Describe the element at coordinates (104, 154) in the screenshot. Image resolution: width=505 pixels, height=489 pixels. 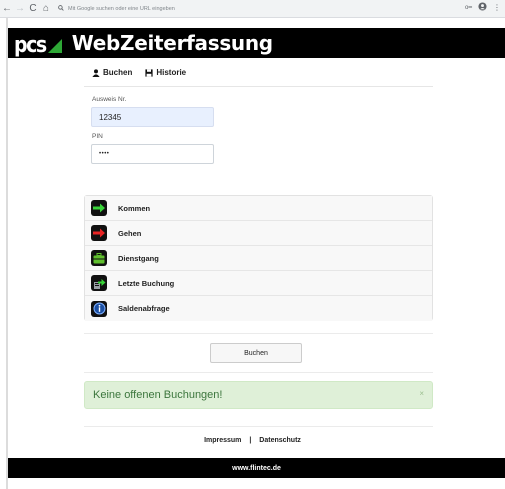
I see `pin-value: ••••` at that location.